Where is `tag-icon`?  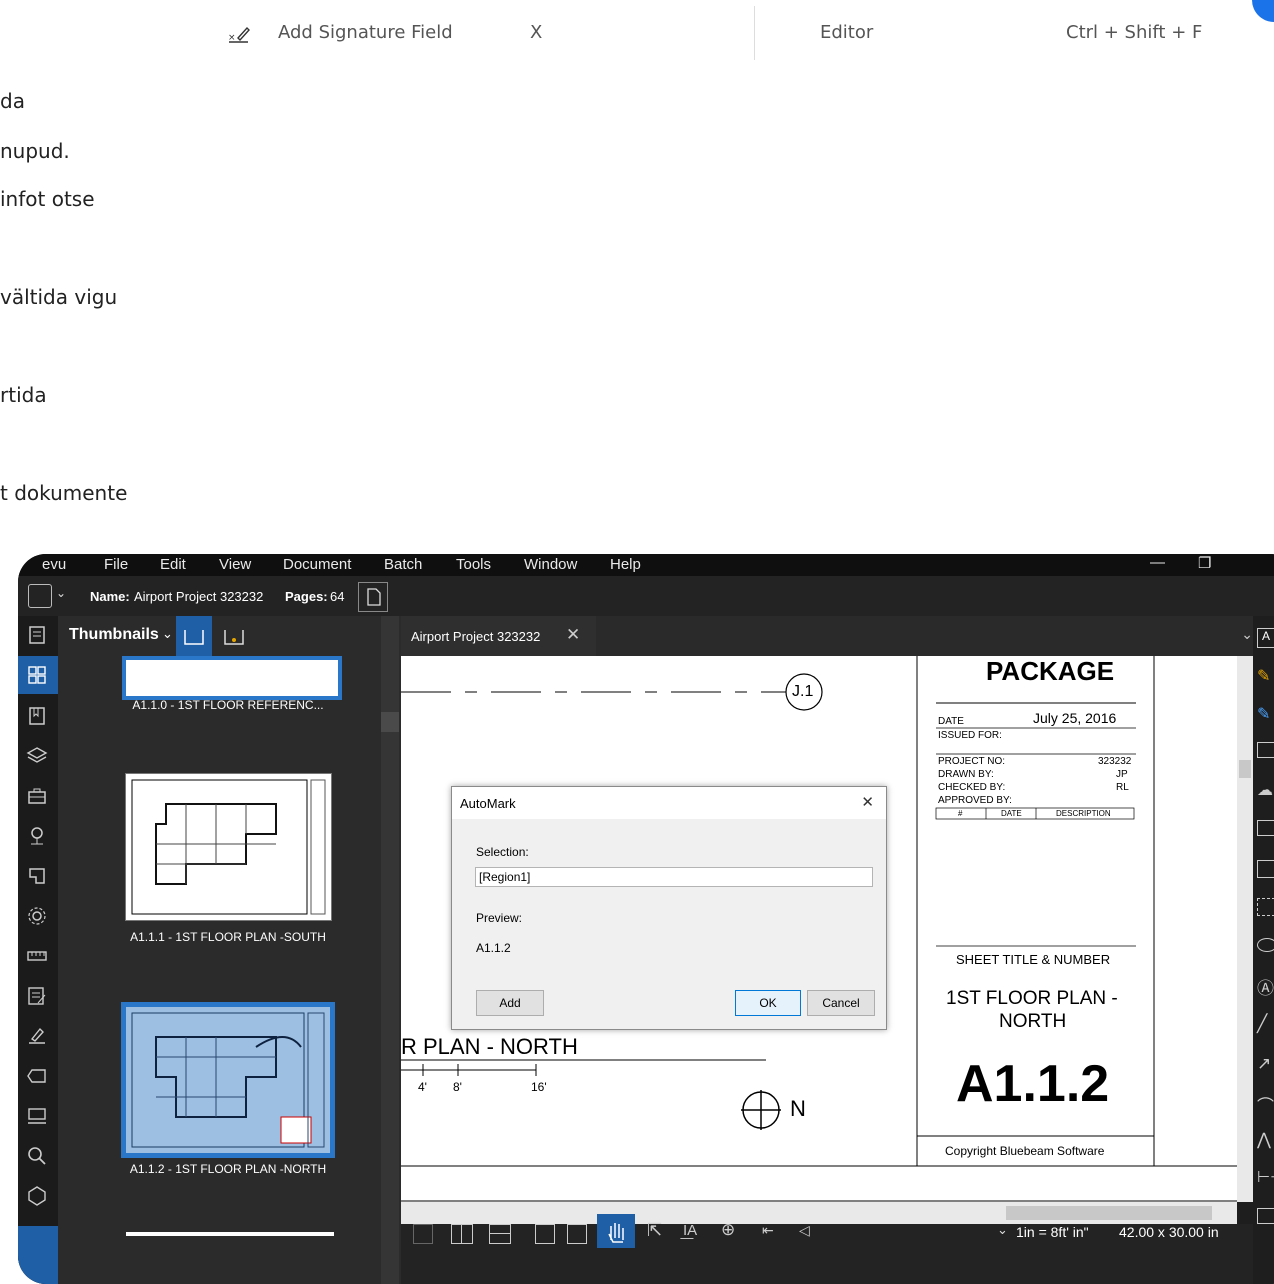 tag-icon is located at coordinates (37, 1076).